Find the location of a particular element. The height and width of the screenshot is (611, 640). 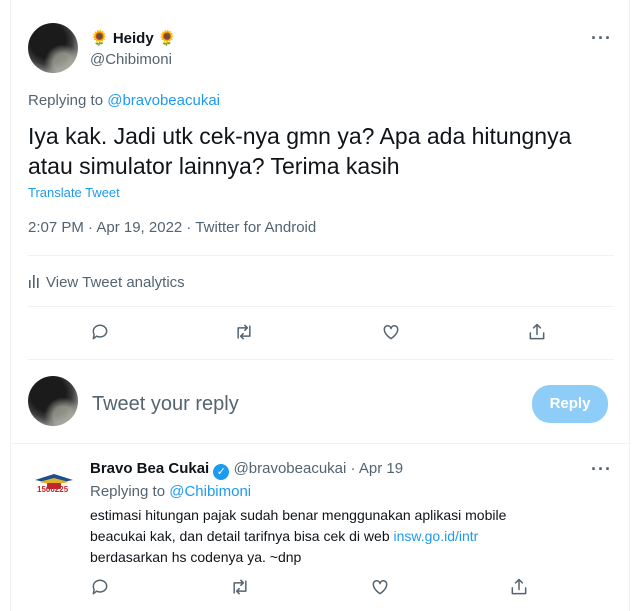

reply-text-line: berdasarkan hs codenya ya. ~dnp is located at coordinates (196, 557).